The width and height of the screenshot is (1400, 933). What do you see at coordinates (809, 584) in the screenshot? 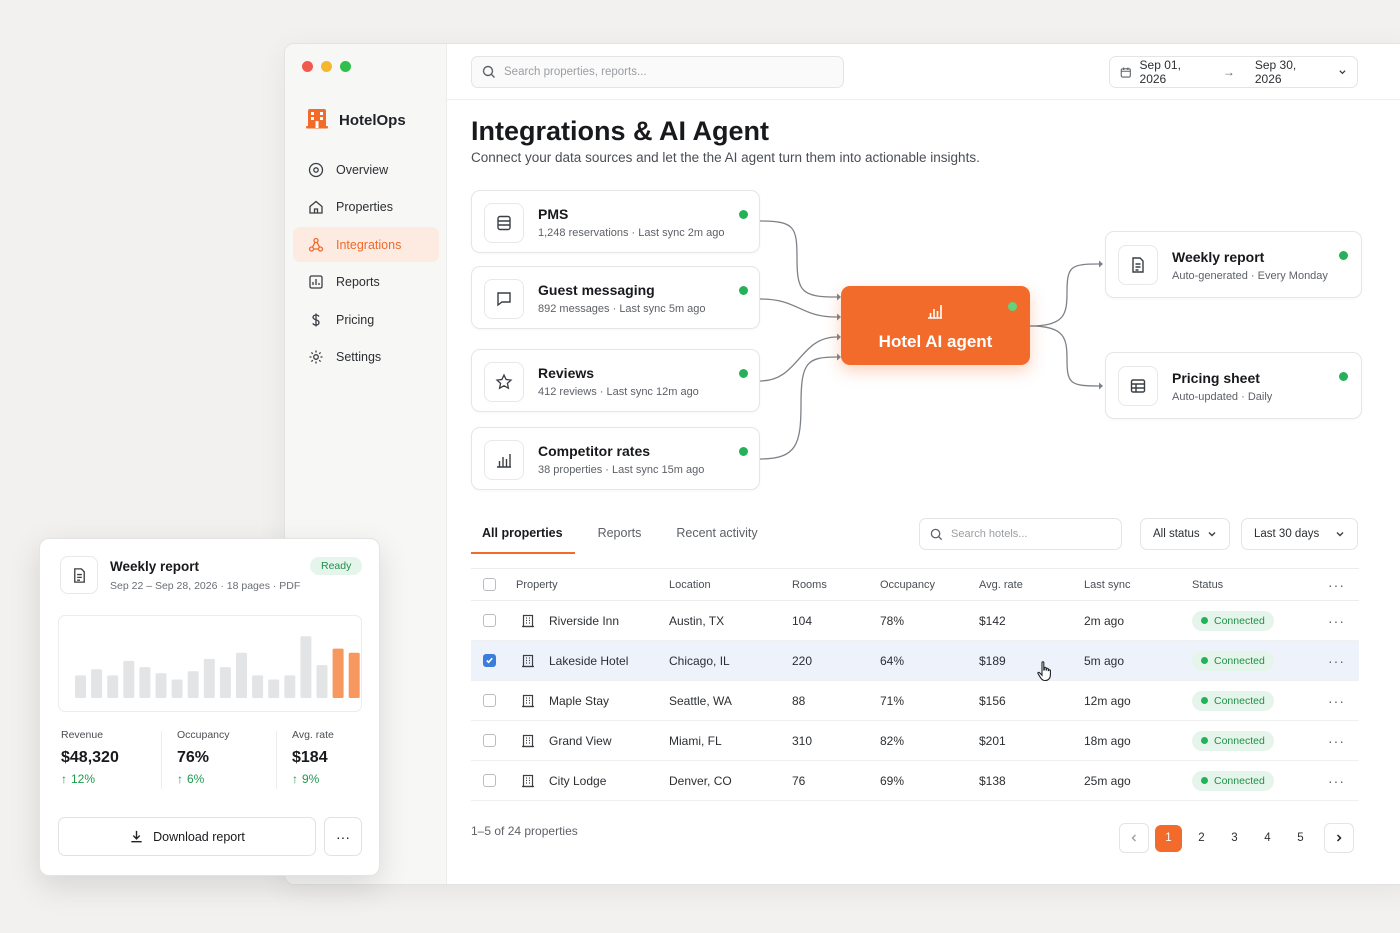
I see `column-header: Rooms` at bounding box center [809, 584].